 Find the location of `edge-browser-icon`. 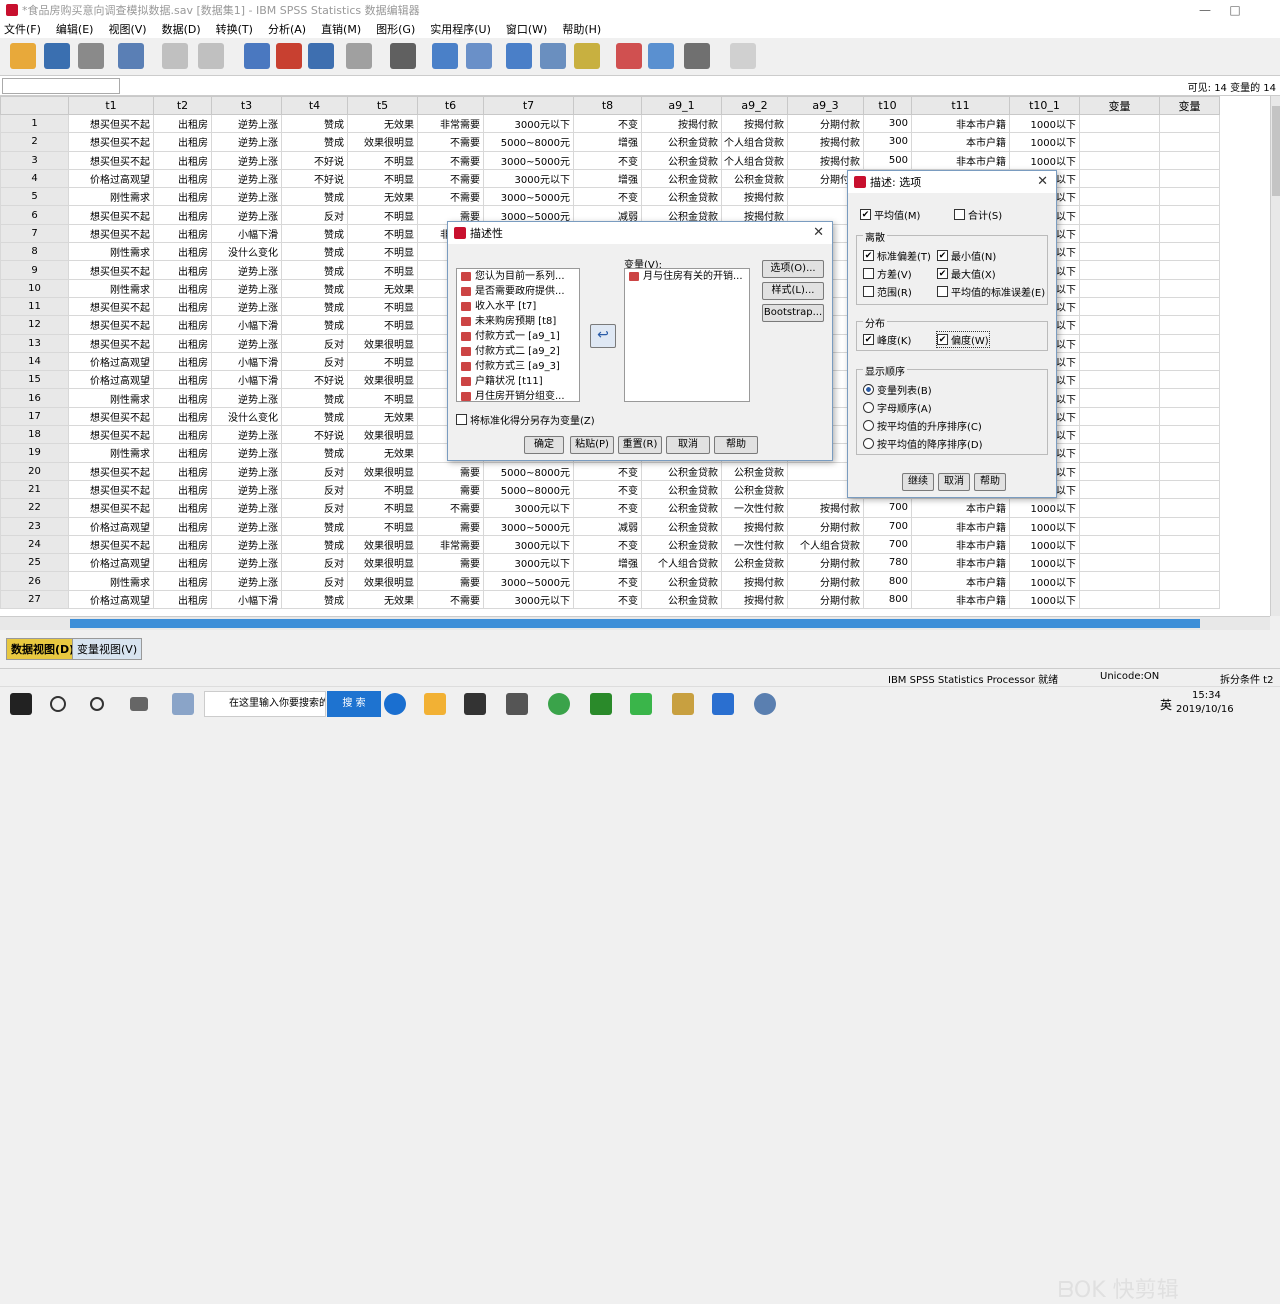

edge-browser-icon is located at coordinates (395, 704).